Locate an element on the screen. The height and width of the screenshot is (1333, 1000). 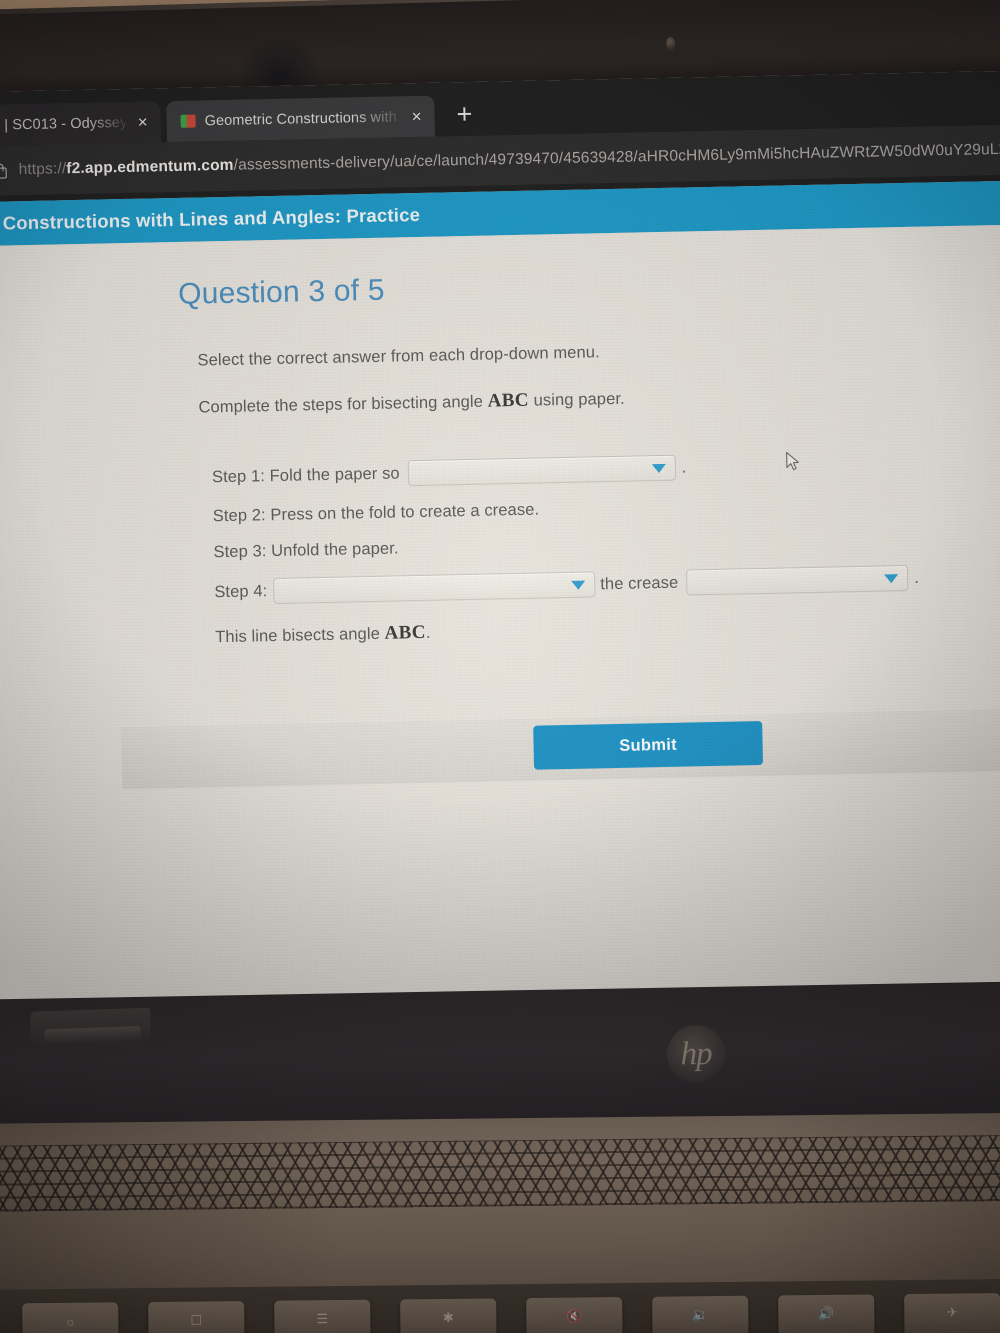
browser-tab-dashboard: oard | SC013 - Odyssey O × is located at coordinates (81, 124).